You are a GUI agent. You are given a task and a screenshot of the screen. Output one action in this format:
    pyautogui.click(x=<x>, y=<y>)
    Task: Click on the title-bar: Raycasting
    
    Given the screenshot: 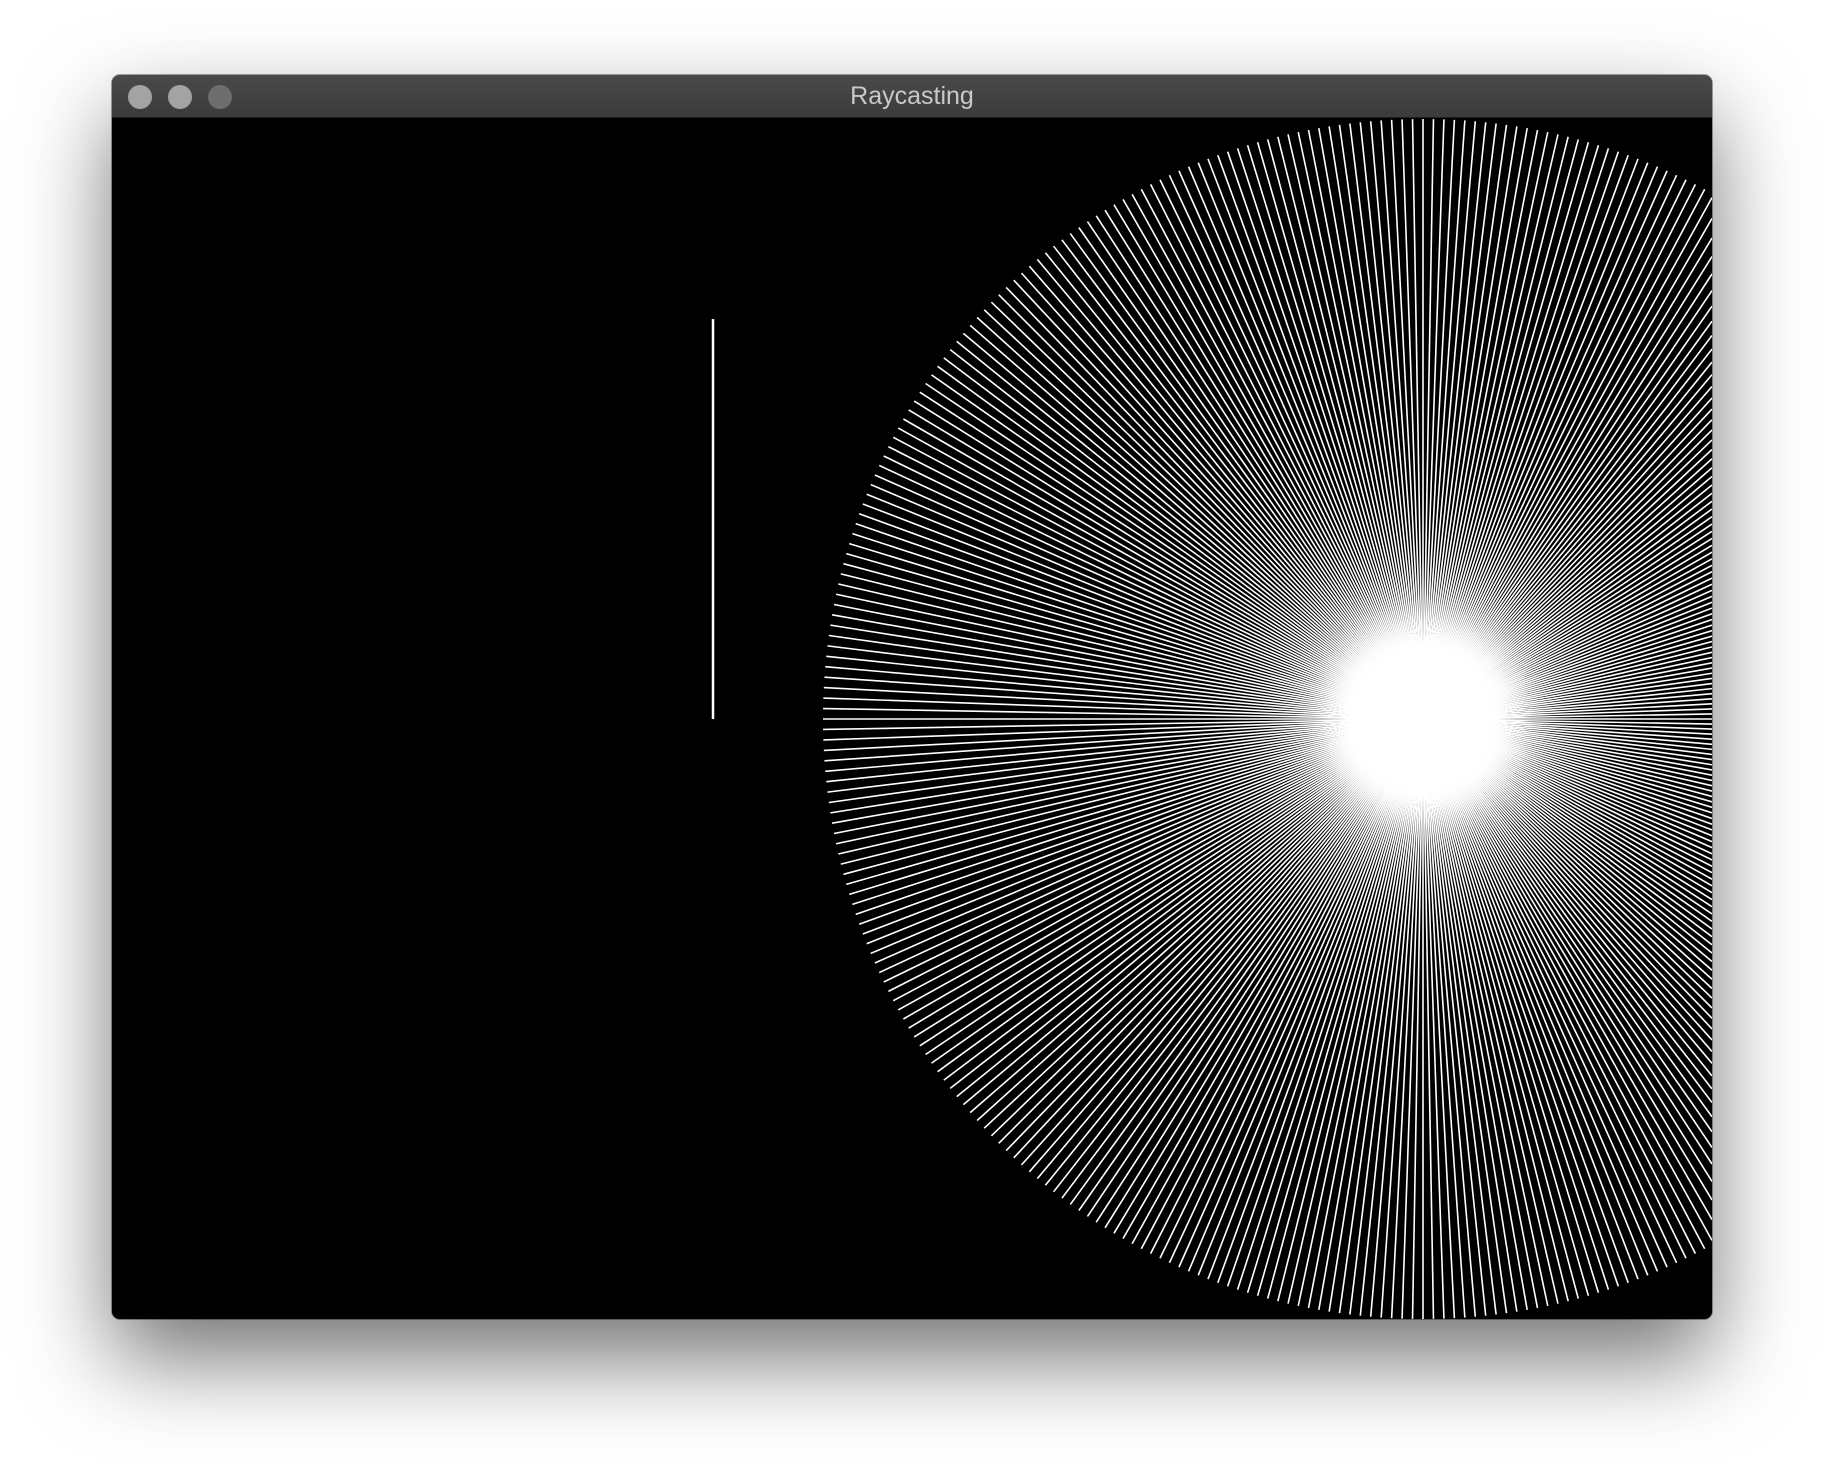 What is the action you would take?
    pyautogui.click(x=912, y=96)
    